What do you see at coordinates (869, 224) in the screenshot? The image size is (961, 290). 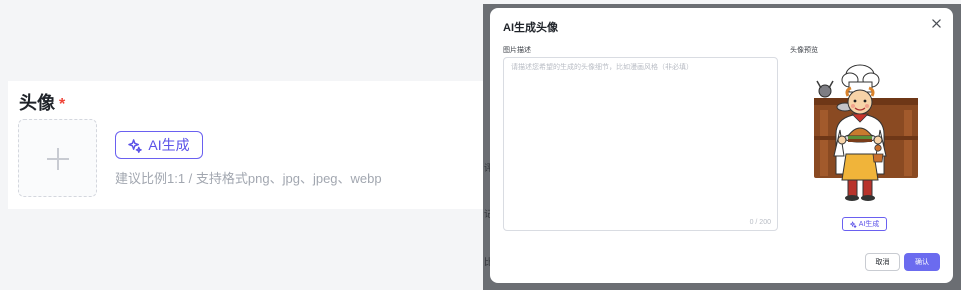 I see `preview-ai-generate-label: AI生成` at bounding box center [869, 224].